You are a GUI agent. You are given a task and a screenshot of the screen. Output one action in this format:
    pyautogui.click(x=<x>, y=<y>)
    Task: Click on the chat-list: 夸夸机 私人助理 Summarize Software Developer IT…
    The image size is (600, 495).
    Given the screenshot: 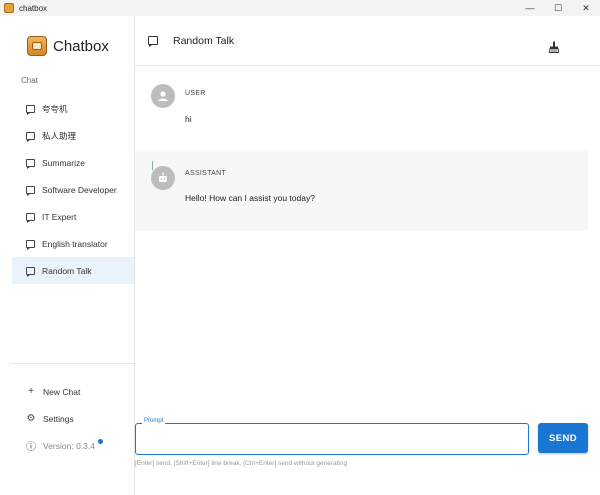 What is the action you would take?
    pyautogui.click(x=73, y=189)
    